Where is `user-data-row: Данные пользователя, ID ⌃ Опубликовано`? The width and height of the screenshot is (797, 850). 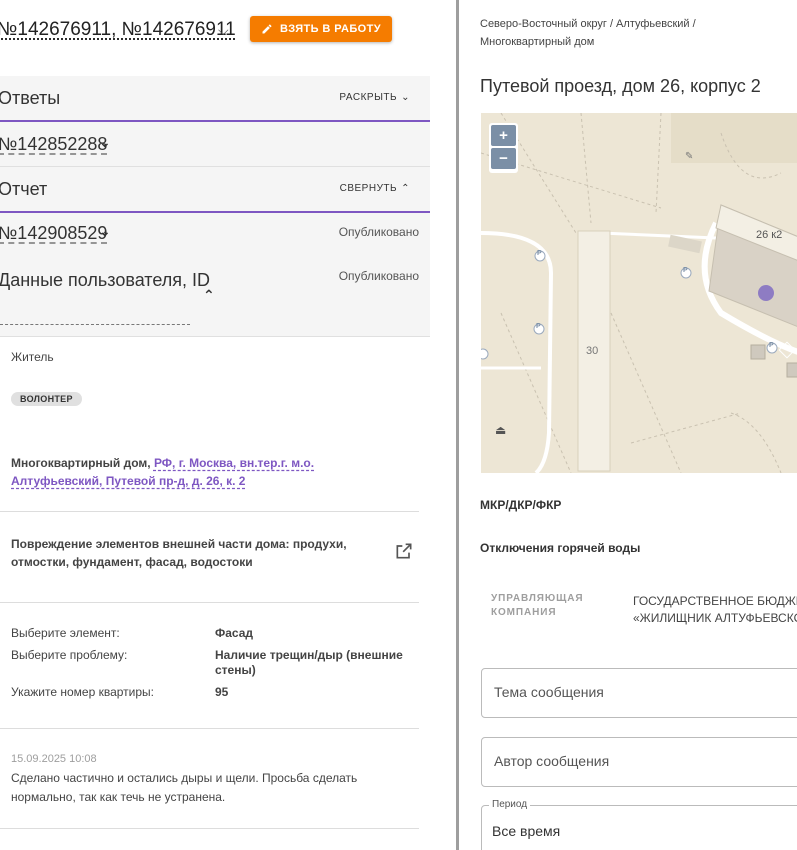
user-data-row: Данные пользователя, ID ⌃ Опубликовано is located at coordinates (215, 297).